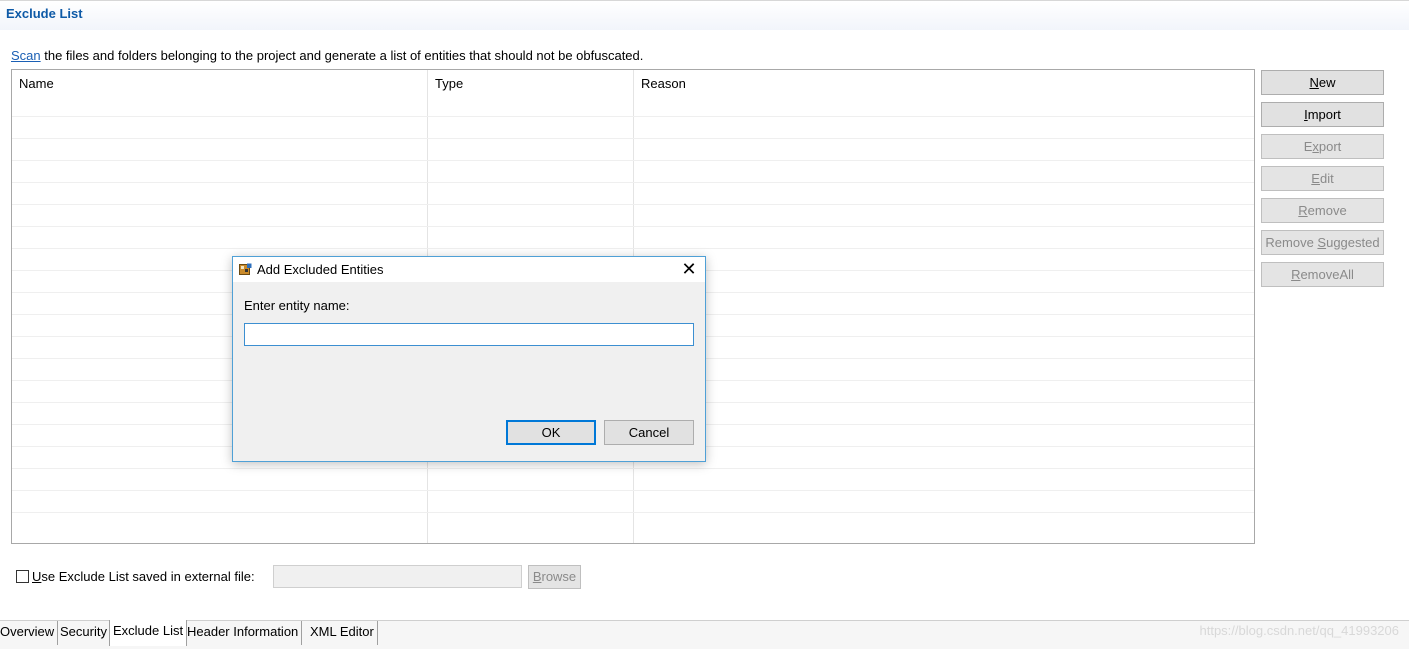 Image resolution: width=1409 pixels, height=649 pixels. I want to click on tab-exclude-list: Exclude List, so click(148, 633).